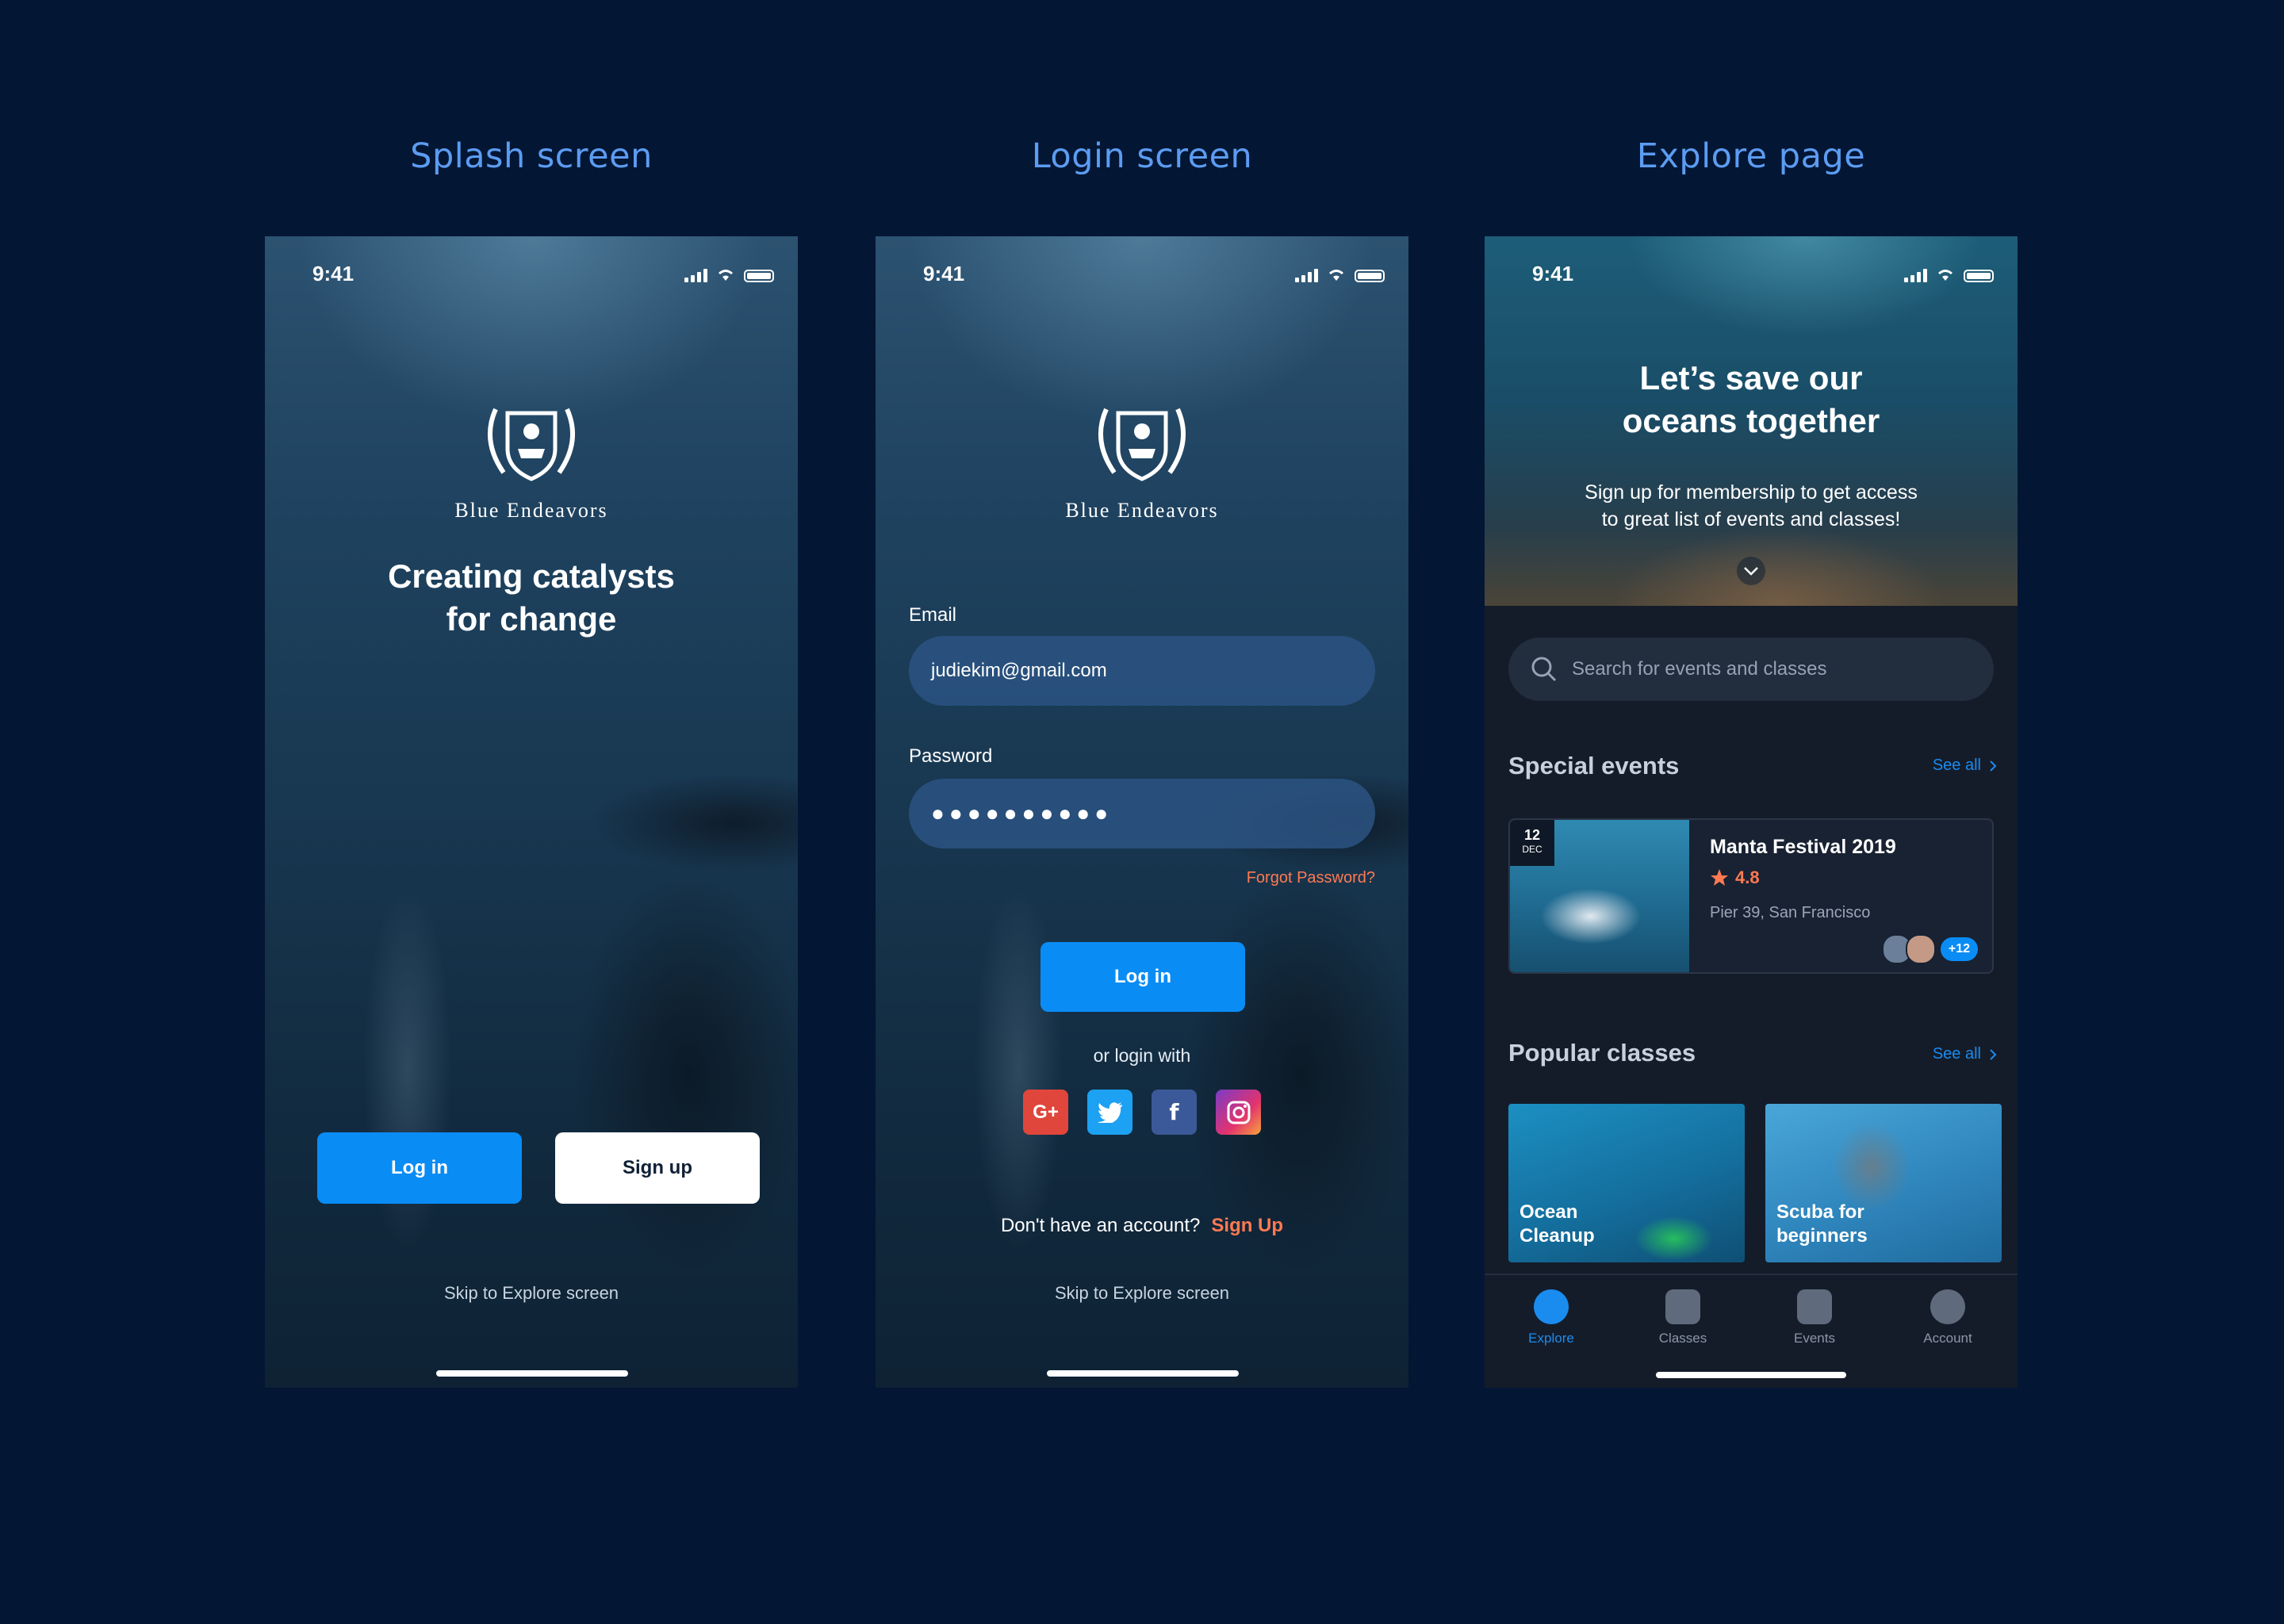 Image resolution: width=2284 pixels, height=1624 pixels. I want to click on google-plus-icon: G+, so click(1045, 1112).